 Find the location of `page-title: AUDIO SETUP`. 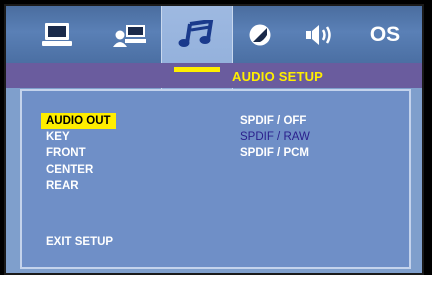

page-title: AUDIO SETUP is located at coordinates (278, 76).